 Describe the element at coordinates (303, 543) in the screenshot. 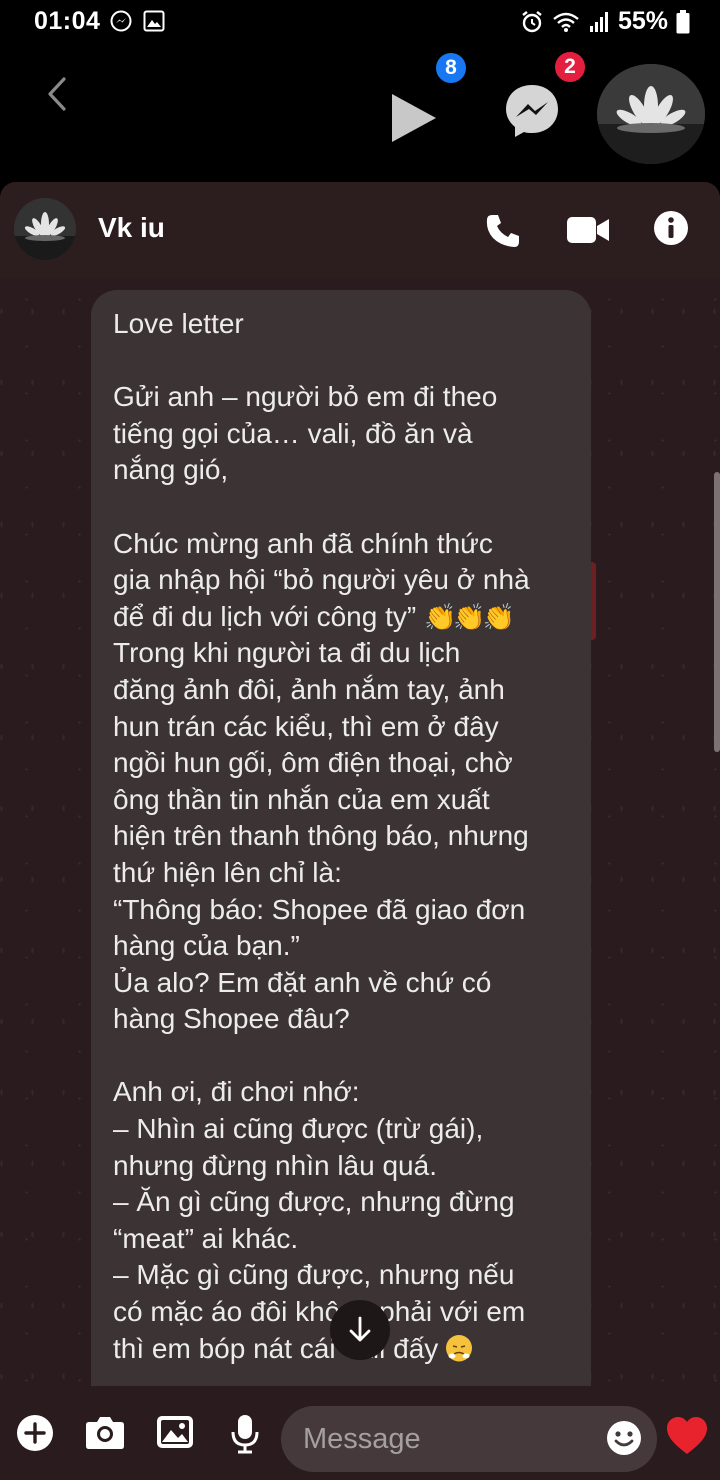

I see `message-paragraph-2-line-1: Chúc mừng anh đã chính thức` at that location.